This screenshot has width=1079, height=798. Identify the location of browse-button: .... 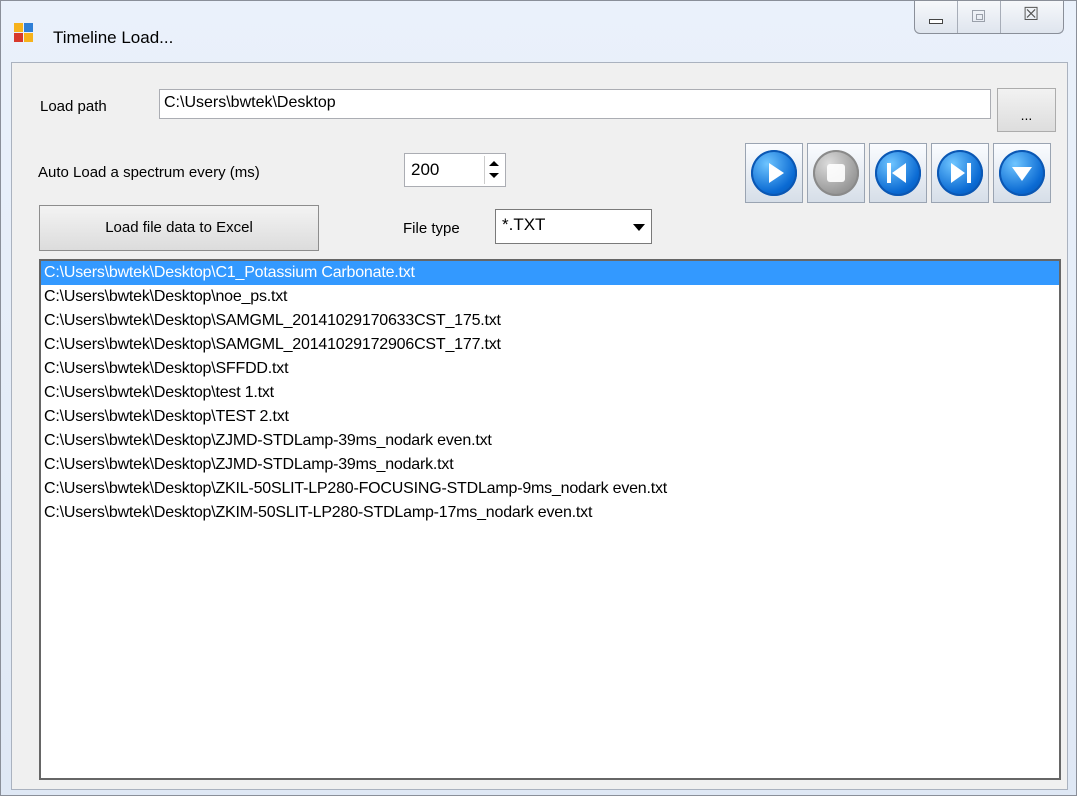
(1026, 110).